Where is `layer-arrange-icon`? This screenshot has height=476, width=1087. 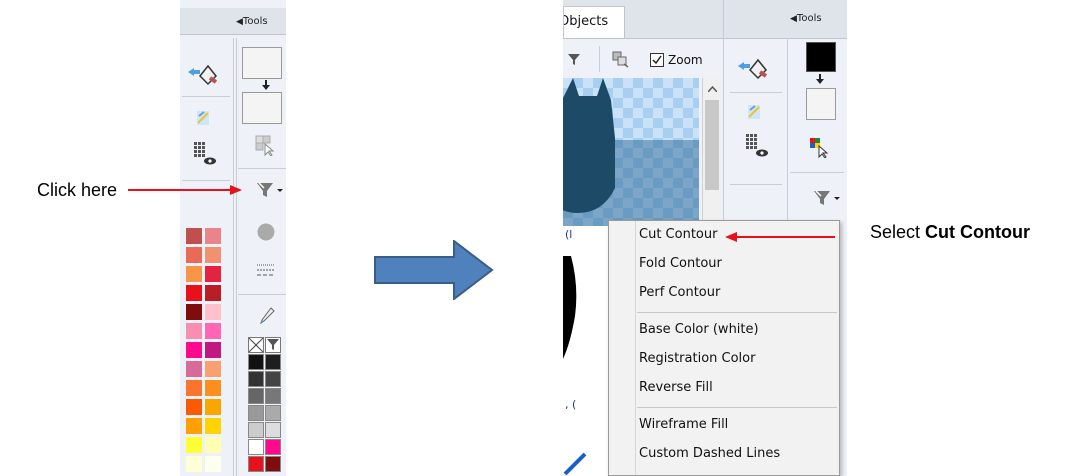
layer-arrange-icon is located at coordinates (621, 60).